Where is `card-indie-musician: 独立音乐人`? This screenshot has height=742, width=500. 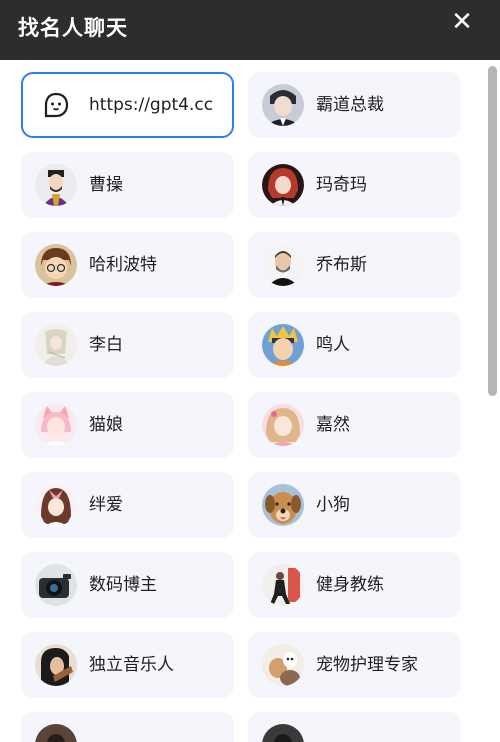
card-indie-musician: 独立音乐人 is located at coordinates (127, 665).